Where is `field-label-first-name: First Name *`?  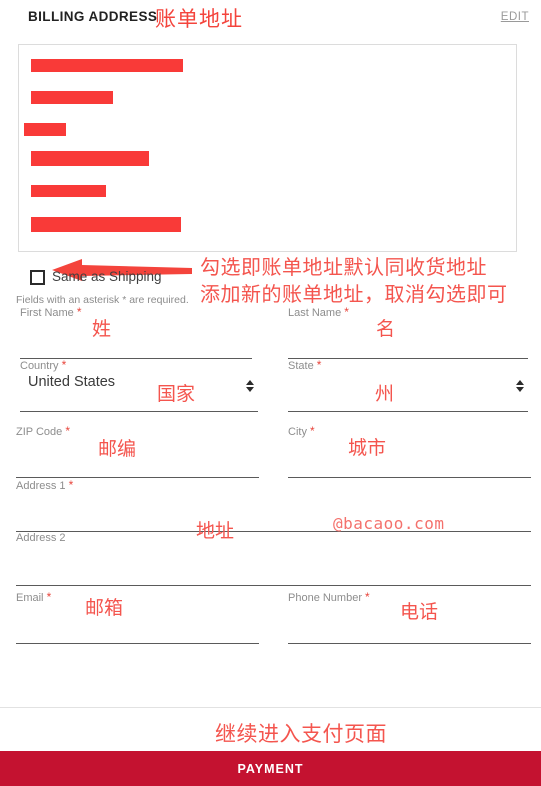 field-label-first-name: First Name * is located at coordinates (51, 312).